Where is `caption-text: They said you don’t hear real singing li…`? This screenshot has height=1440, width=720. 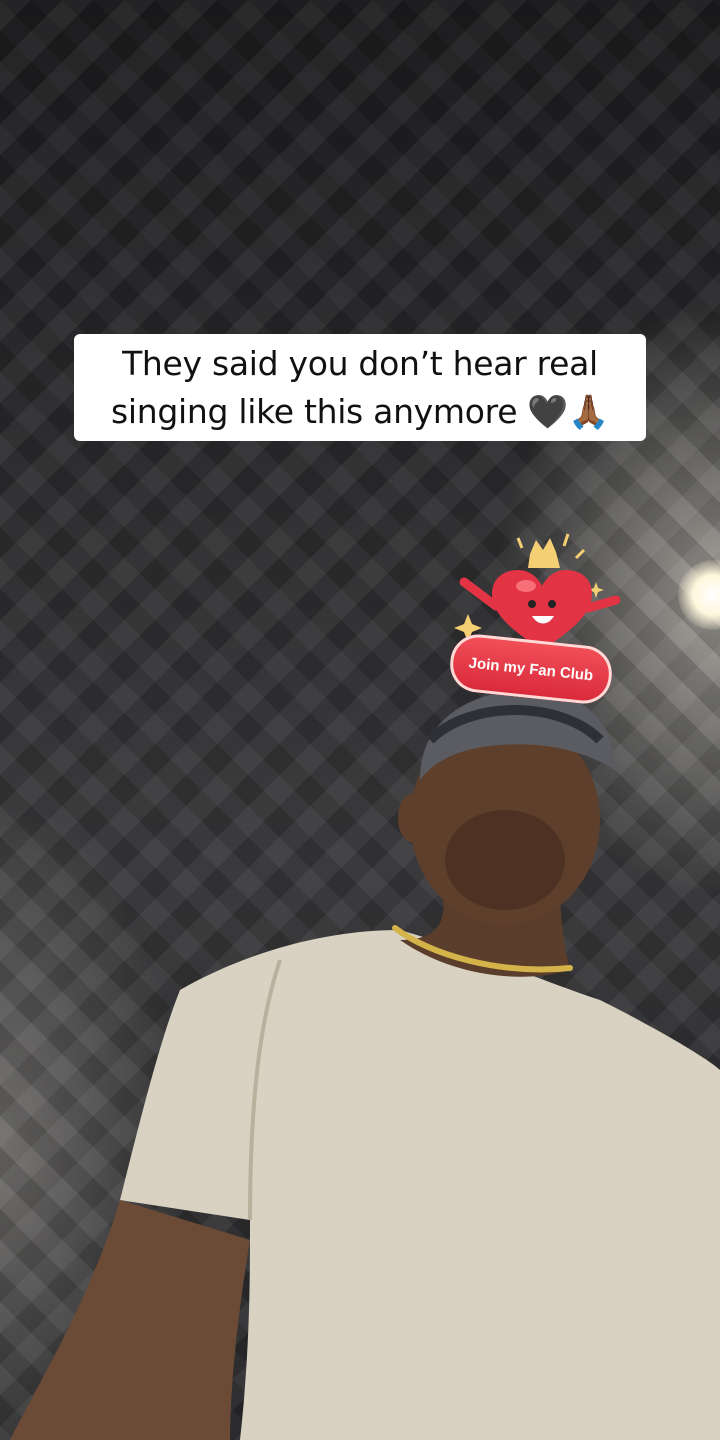
caption-text: They said you don’t hear real singing li… is located at coordinates (360, 387).